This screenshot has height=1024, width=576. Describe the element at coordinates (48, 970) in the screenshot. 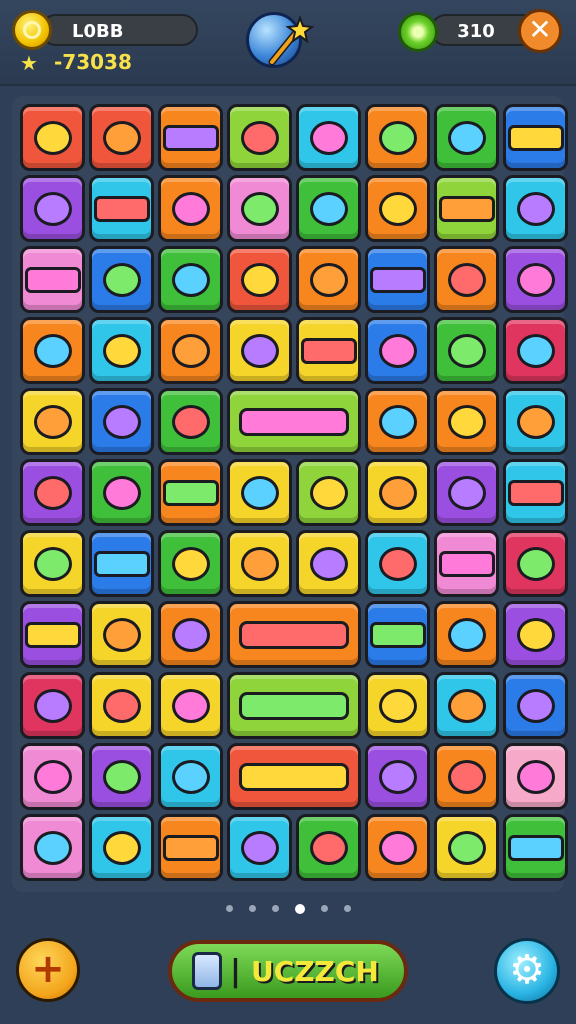

I see `add-button: +` at that location.